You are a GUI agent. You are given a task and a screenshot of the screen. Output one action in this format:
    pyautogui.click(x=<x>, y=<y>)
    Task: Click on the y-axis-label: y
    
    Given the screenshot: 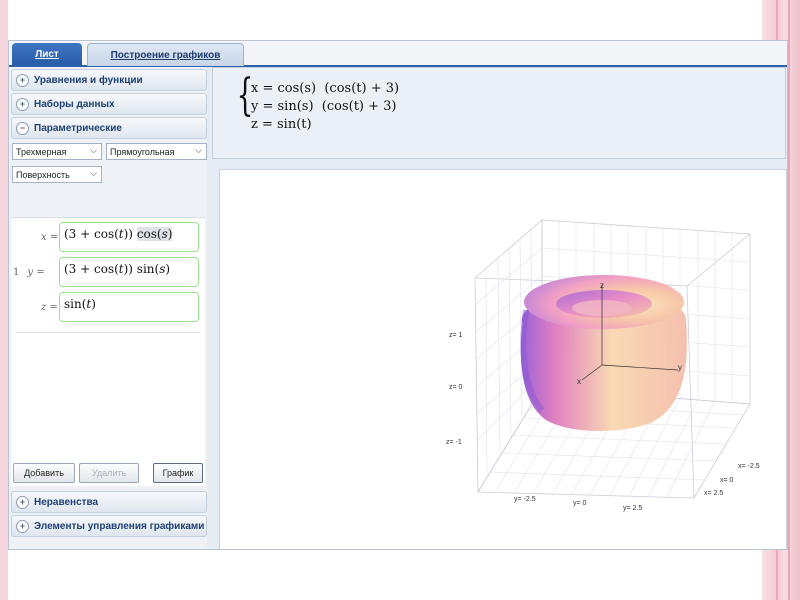 What is the action you would take?
    pyautogui.click(x=680, y=367)
    